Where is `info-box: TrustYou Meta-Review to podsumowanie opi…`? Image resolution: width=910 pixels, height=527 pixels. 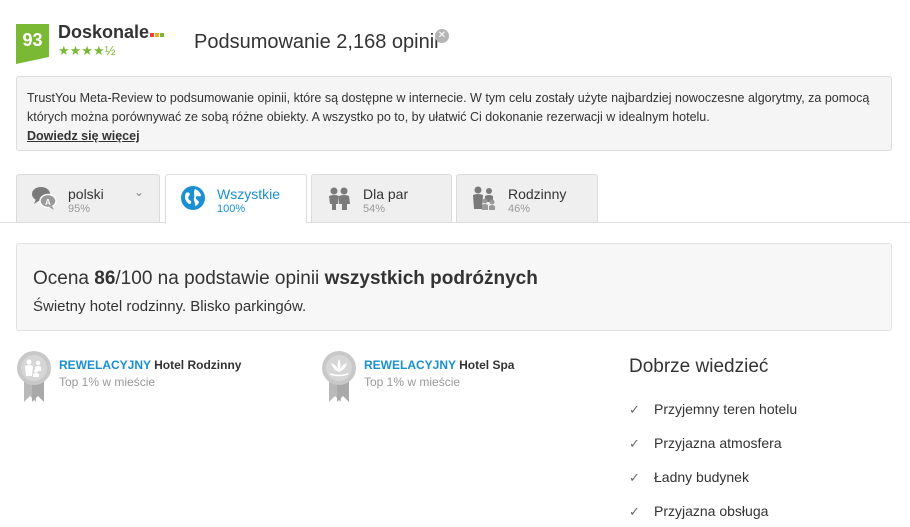 info-box: TrustYou Meta-Review to podsumowanie opi… is located at coordinates (454, 113).